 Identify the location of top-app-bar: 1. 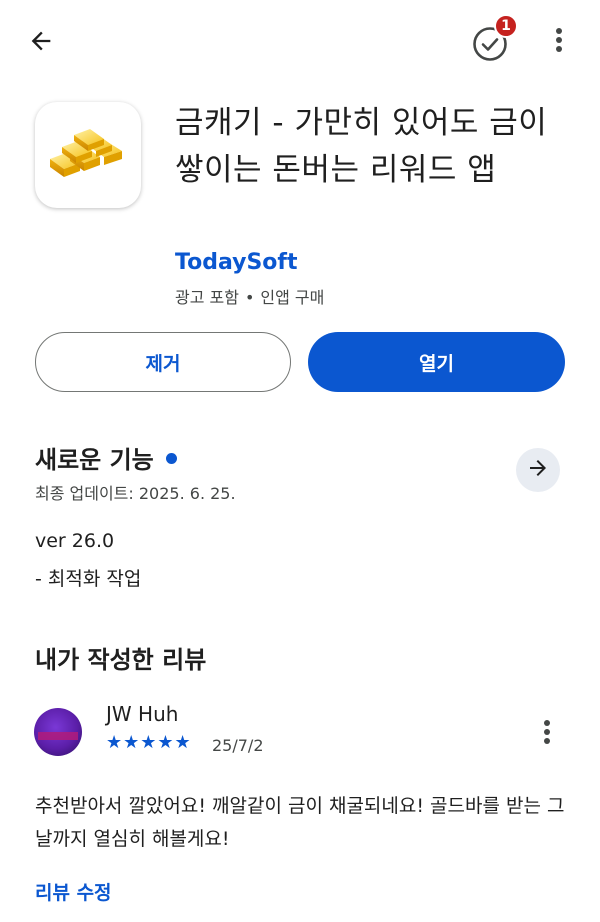
(300, 42).